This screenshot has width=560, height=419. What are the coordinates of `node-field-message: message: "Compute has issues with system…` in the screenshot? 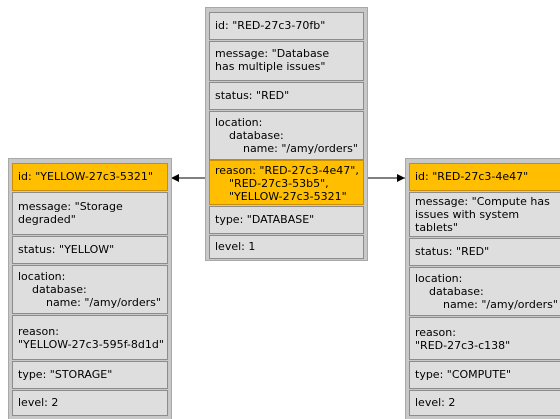 It's located at (484, 214).